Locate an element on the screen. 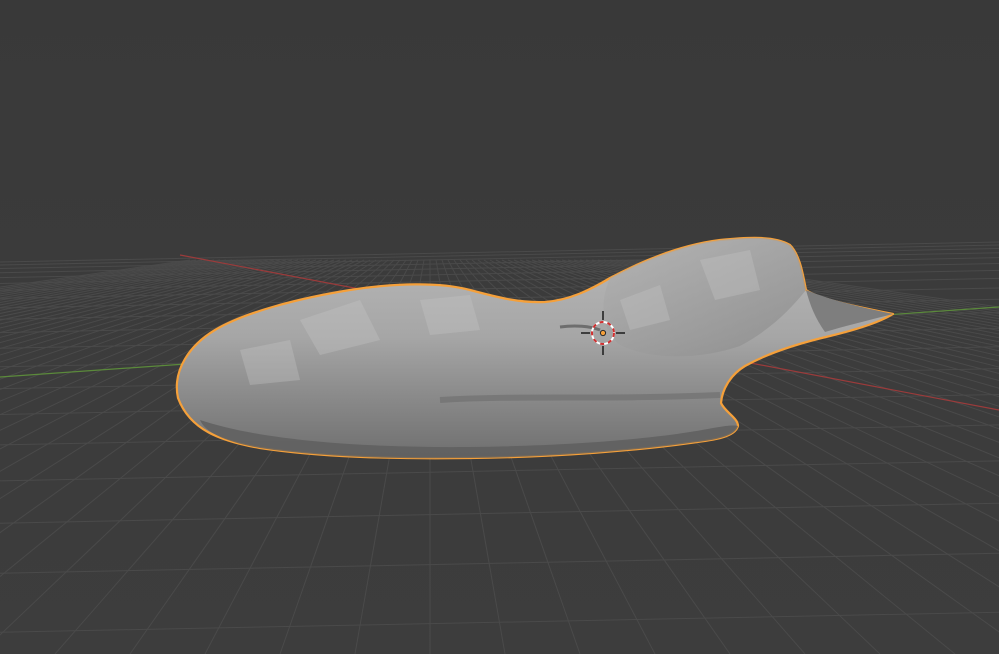 This screenshot has height=654, width=999. mesh-crease is located at coordinates (580, 397).